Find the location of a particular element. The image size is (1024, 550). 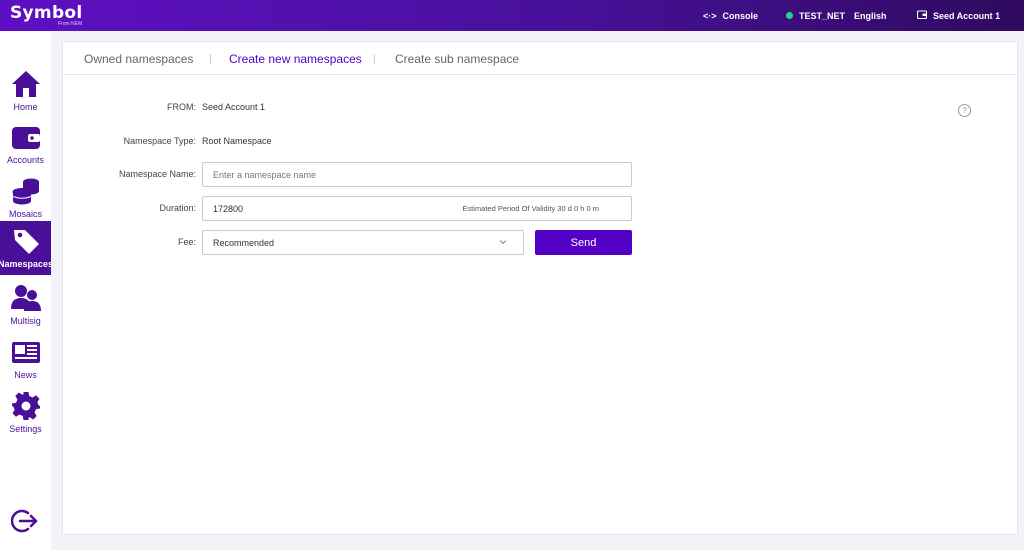

namespace-name-field is located at coordinates (417, 174).